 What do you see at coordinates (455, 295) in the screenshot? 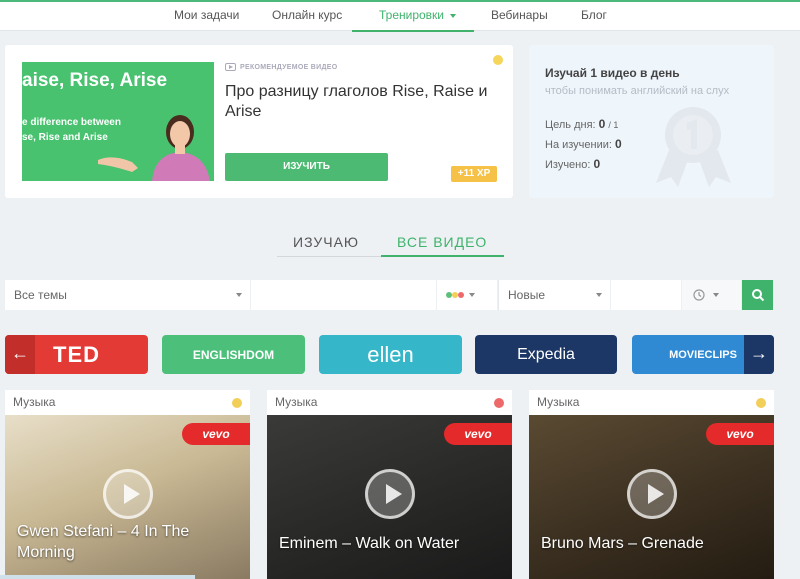
I see `difficulty-dots-icon` at bounding box center [455, 295].